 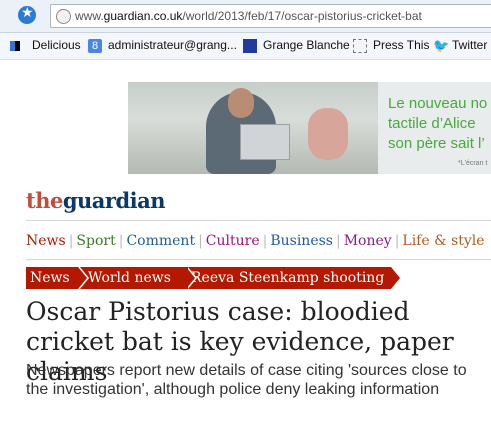 I want to click on breadcrumb-news: News, so click(x=57, y=278).